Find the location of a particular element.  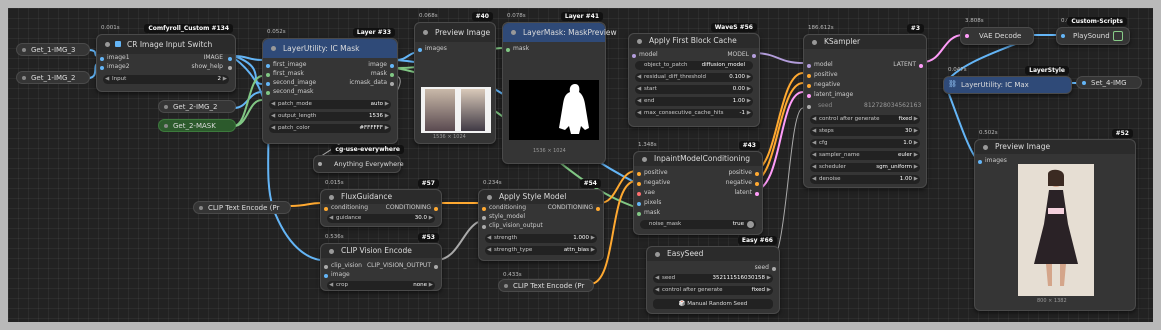

output-slot: show_help is located at coordinates (207, 66).